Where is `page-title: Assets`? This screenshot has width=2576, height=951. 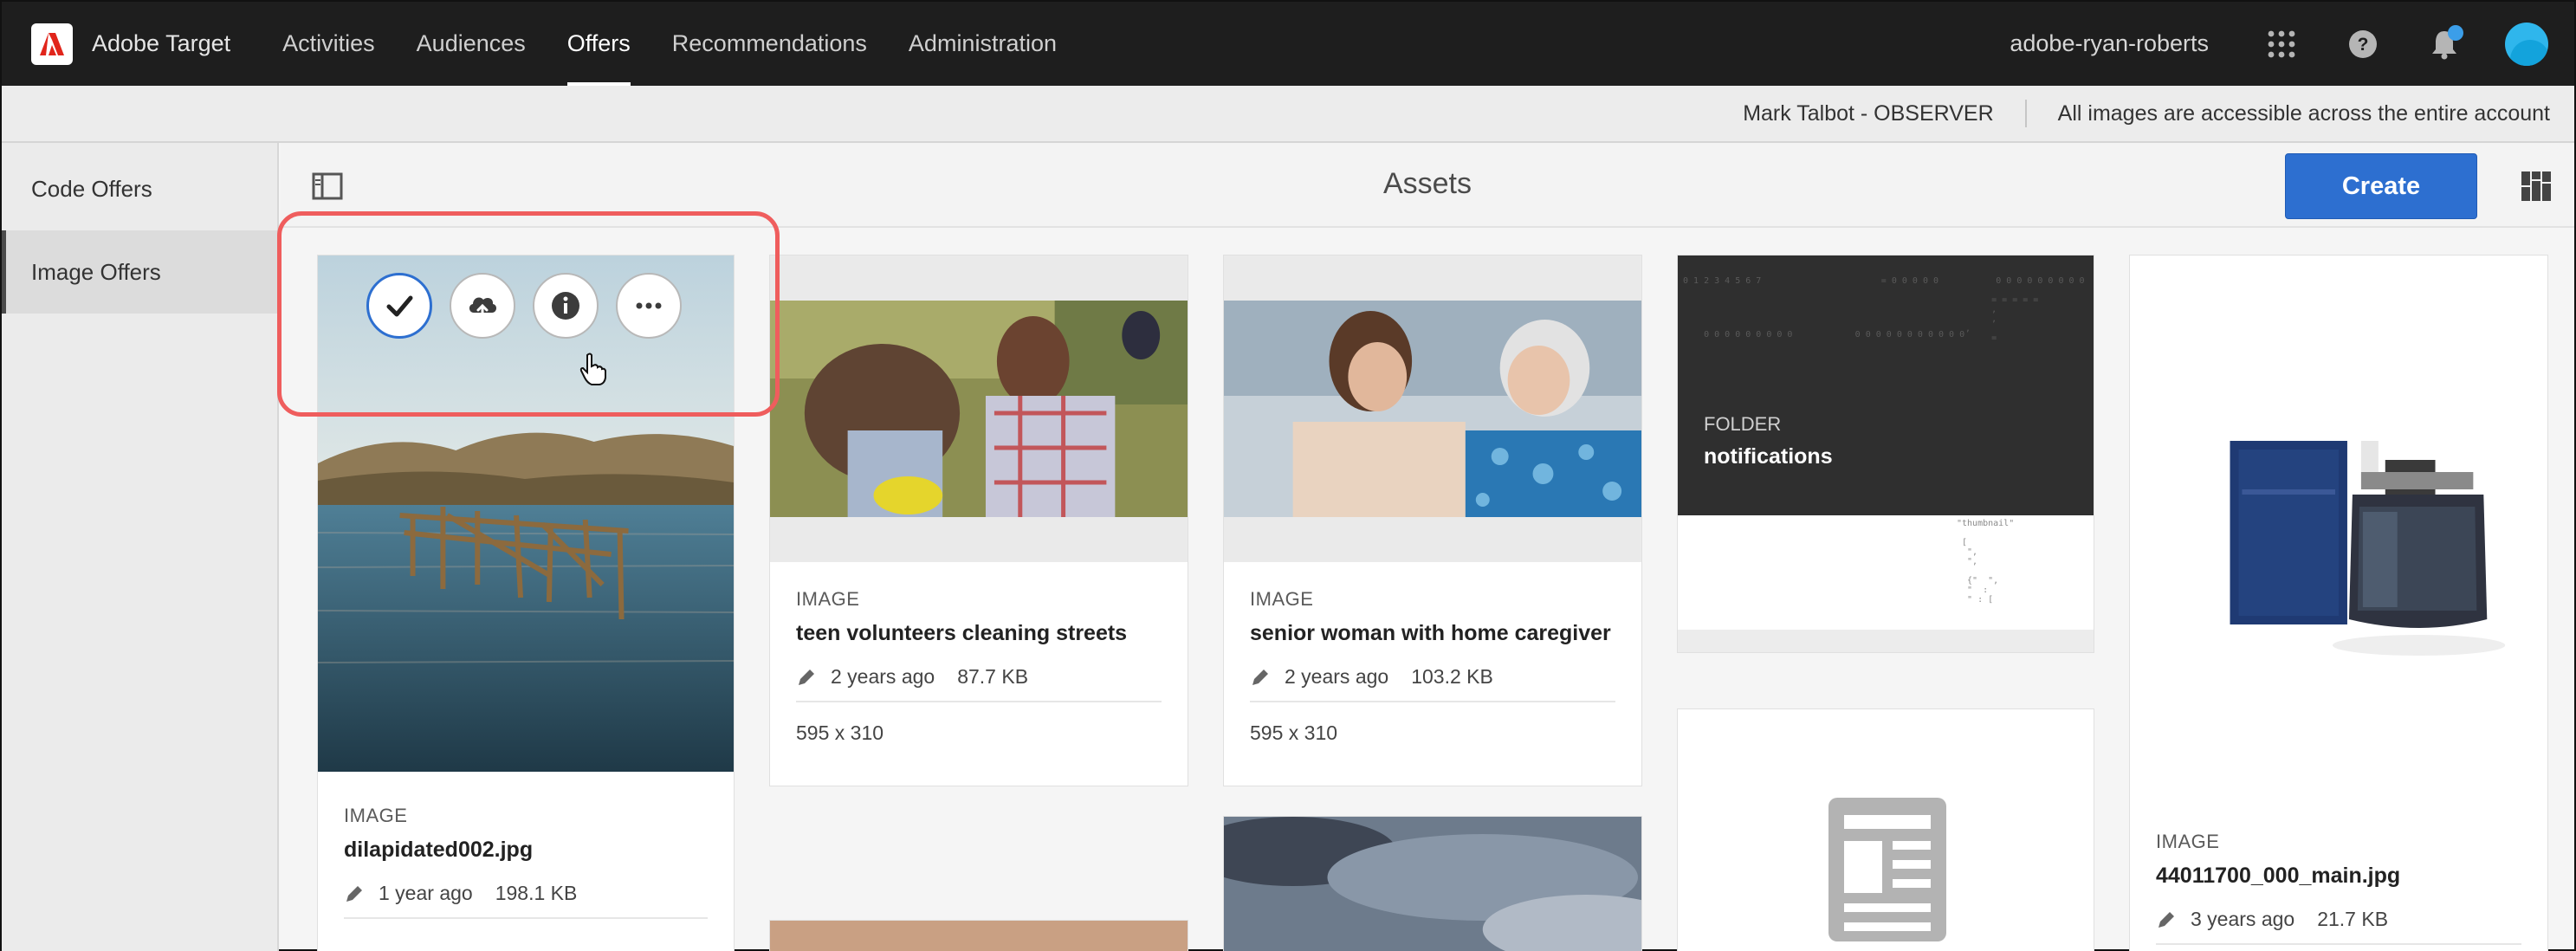 page-title: Assets is located at coordinates (1427, 183).